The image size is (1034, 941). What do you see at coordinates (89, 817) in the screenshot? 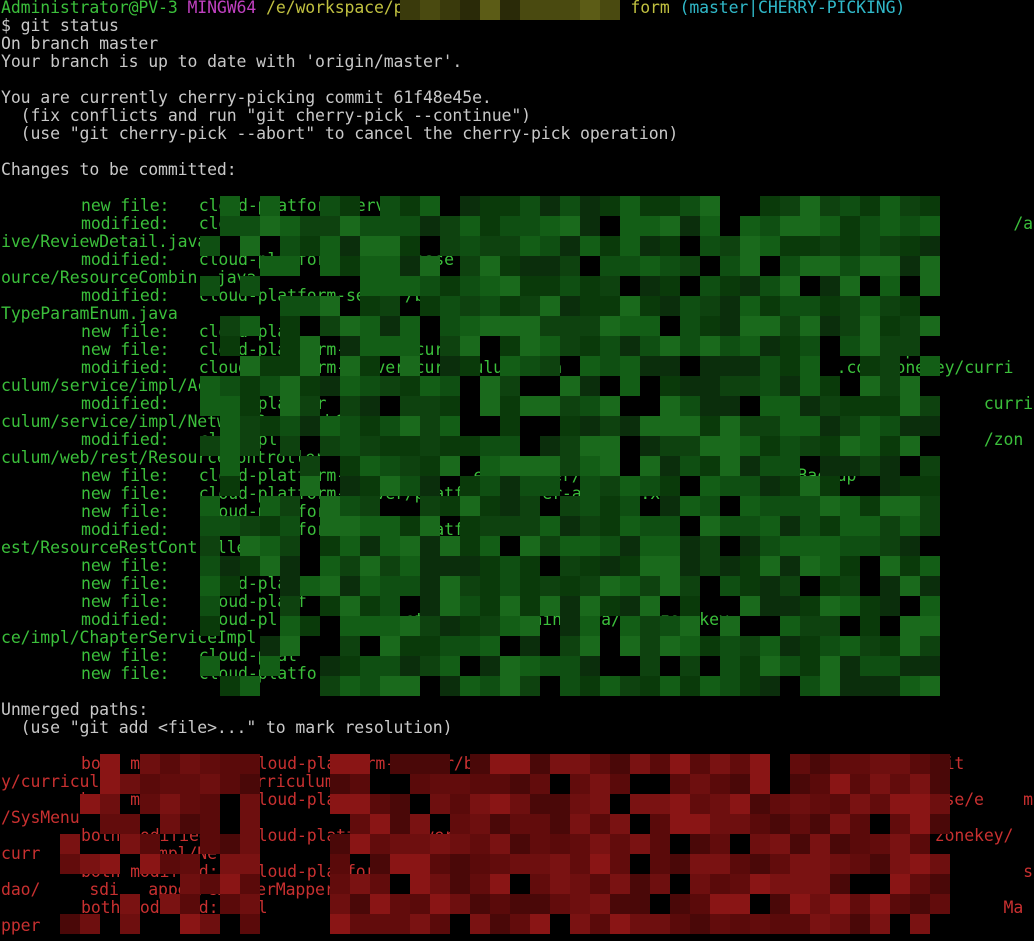
I see `unmerged-line-cont: /SysMenu .` at bounding box center [89, 817].